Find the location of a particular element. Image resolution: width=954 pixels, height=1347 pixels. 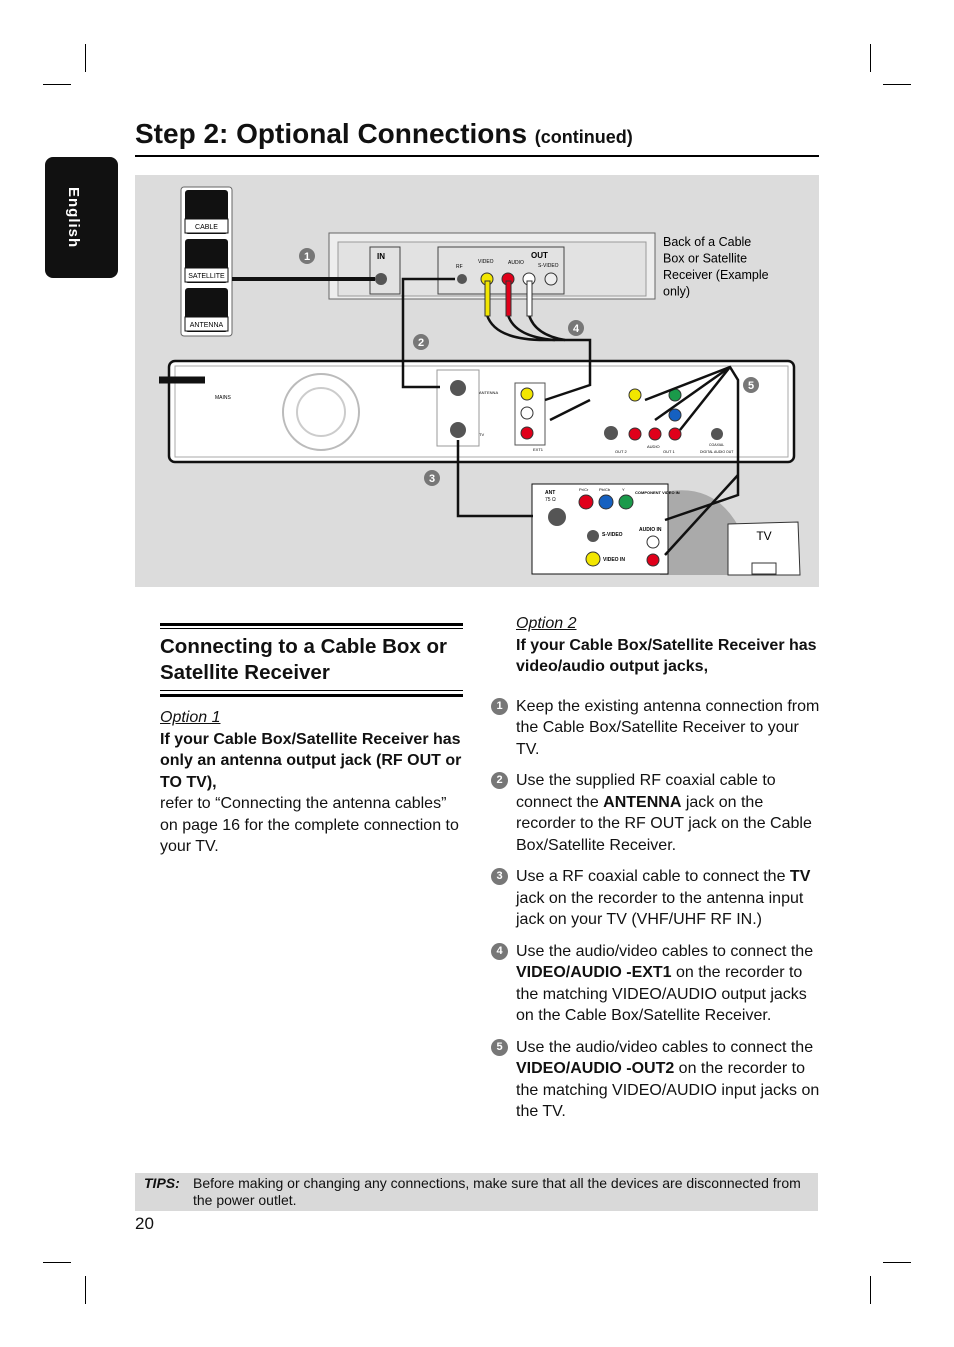

step-bold: TV is located at coordinates (800, 876).